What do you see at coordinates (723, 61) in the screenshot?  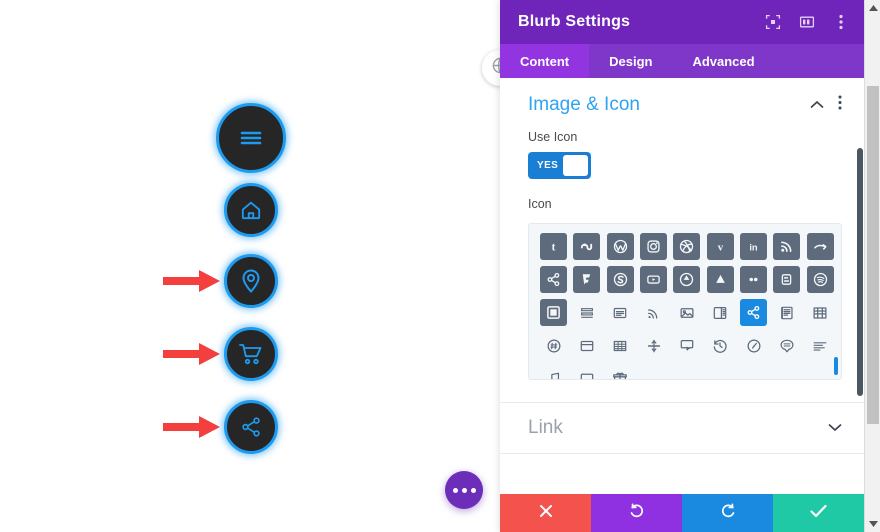 I see `tab-advanced: Advanced` at bounding box center [723, 61].